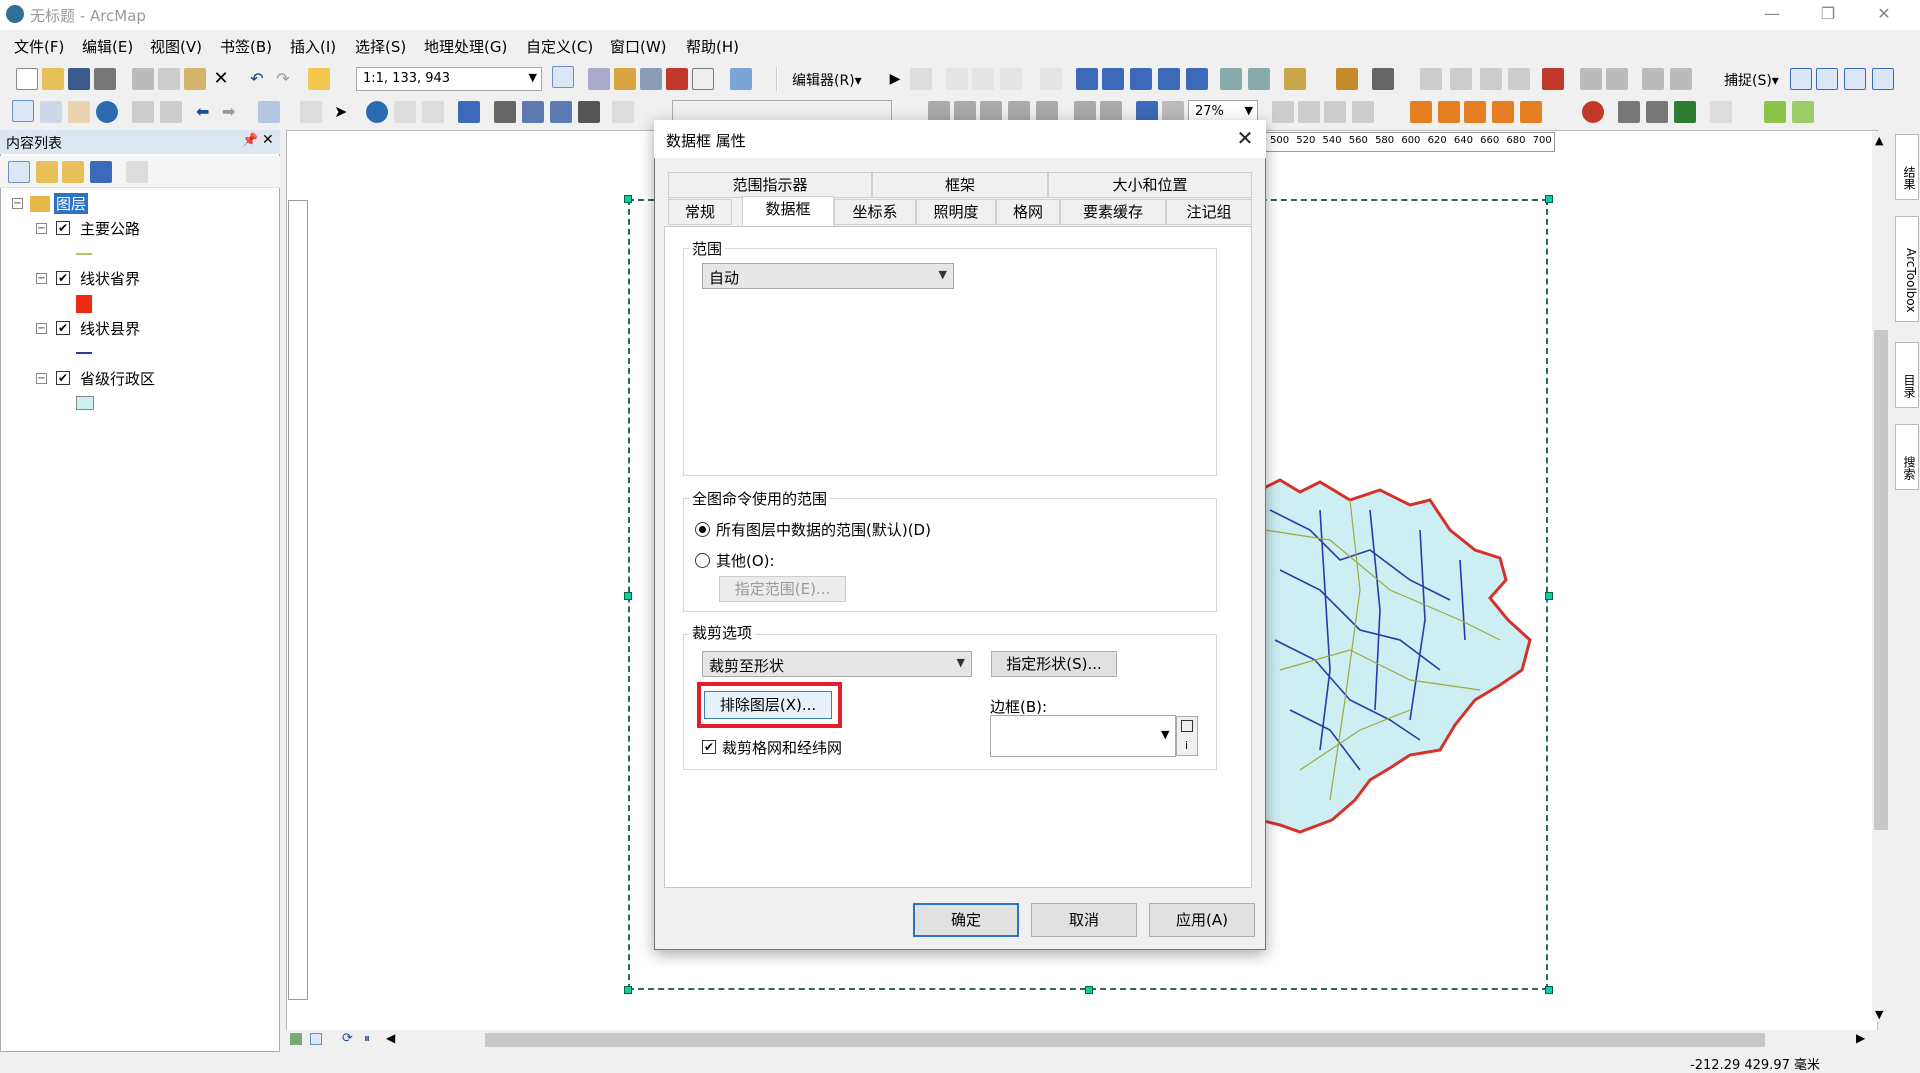 This screenshot has width=1920, height=1073. What do you see at coordinates (47, 172) in the screenshot?
I see `list-by-source-icon` at bounding box center [47, 172].